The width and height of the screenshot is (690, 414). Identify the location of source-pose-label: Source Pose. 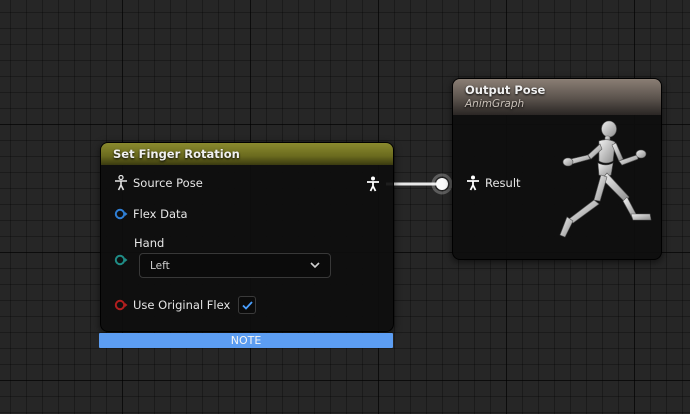
(168, 183).